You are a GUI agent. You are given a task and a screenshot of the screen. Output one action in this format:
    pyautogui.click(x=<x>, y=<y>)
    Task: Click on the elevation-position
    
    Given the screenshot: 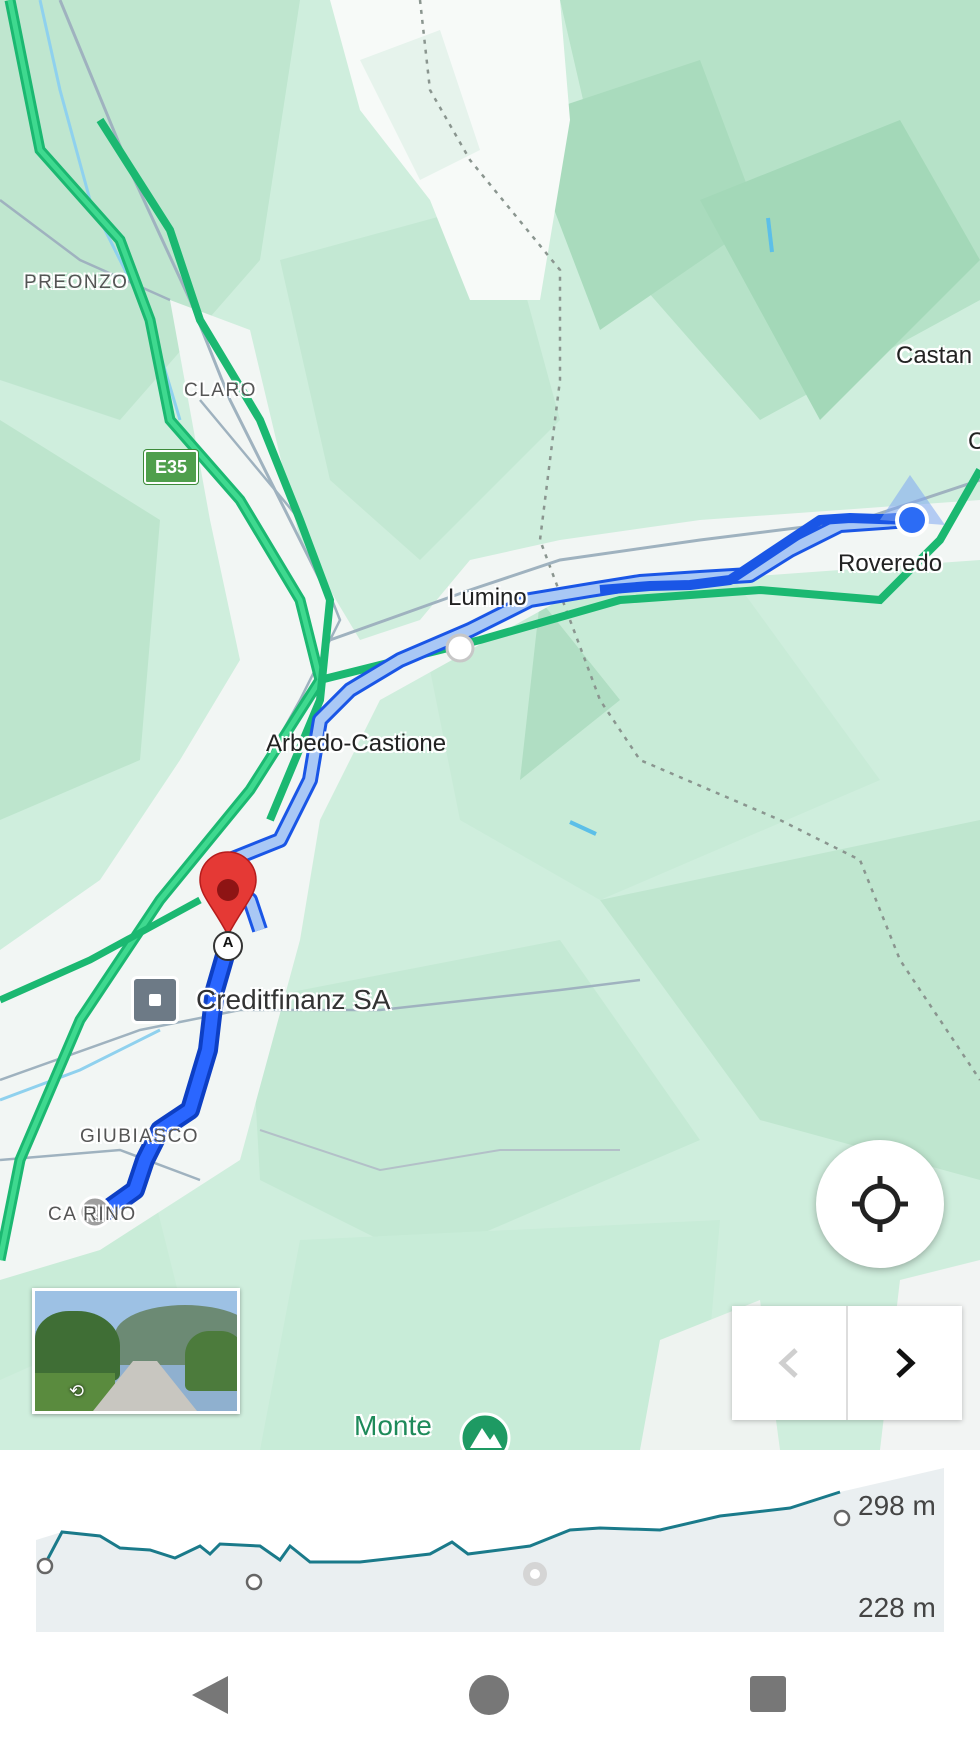 What is the action you would take?
    pyautogui.click(x=535, y=1574)
    